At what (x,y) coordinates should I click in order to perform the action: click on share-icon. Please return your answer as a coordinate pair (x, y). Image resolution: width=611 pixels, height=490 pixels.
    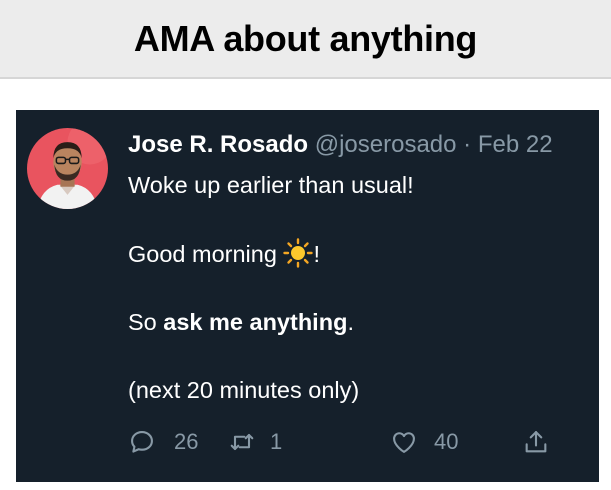
    Looking at the image, I should click on (536, 442).